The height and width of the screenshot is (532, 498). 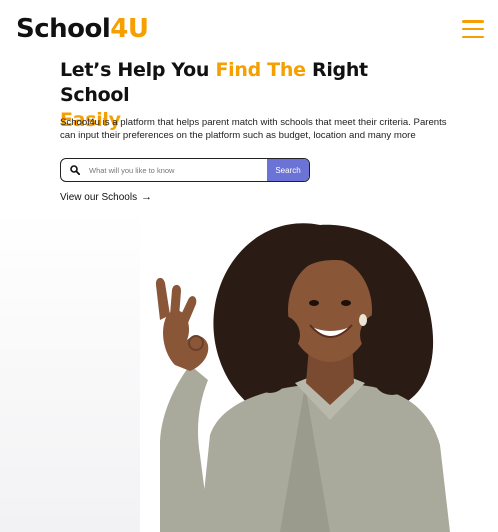 I want to click on search-icon, so click(x=75, y=170).